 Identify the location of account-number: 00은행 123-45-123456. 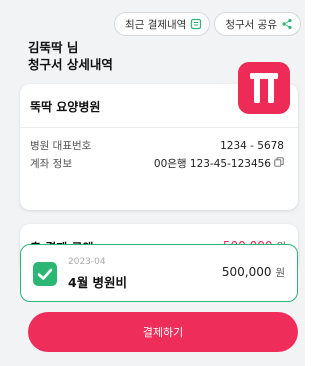
(212, 164).